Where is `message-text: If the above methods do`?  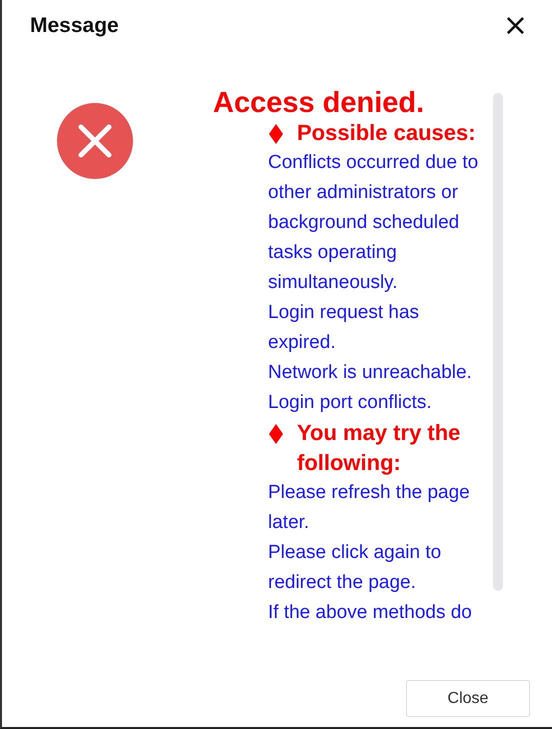
message-text: If the above methods do is located at coordinates (370, 613).